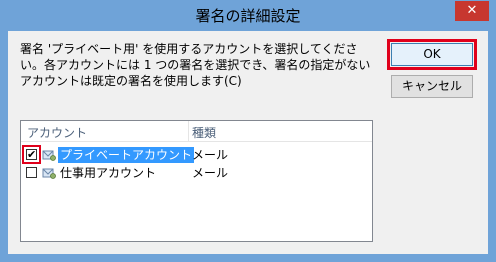 The width and height of the screenshot is (496, 262). Describe the element at coordinates (432, 54) in the screenshot. I see `ok-highlight-box` at that location.